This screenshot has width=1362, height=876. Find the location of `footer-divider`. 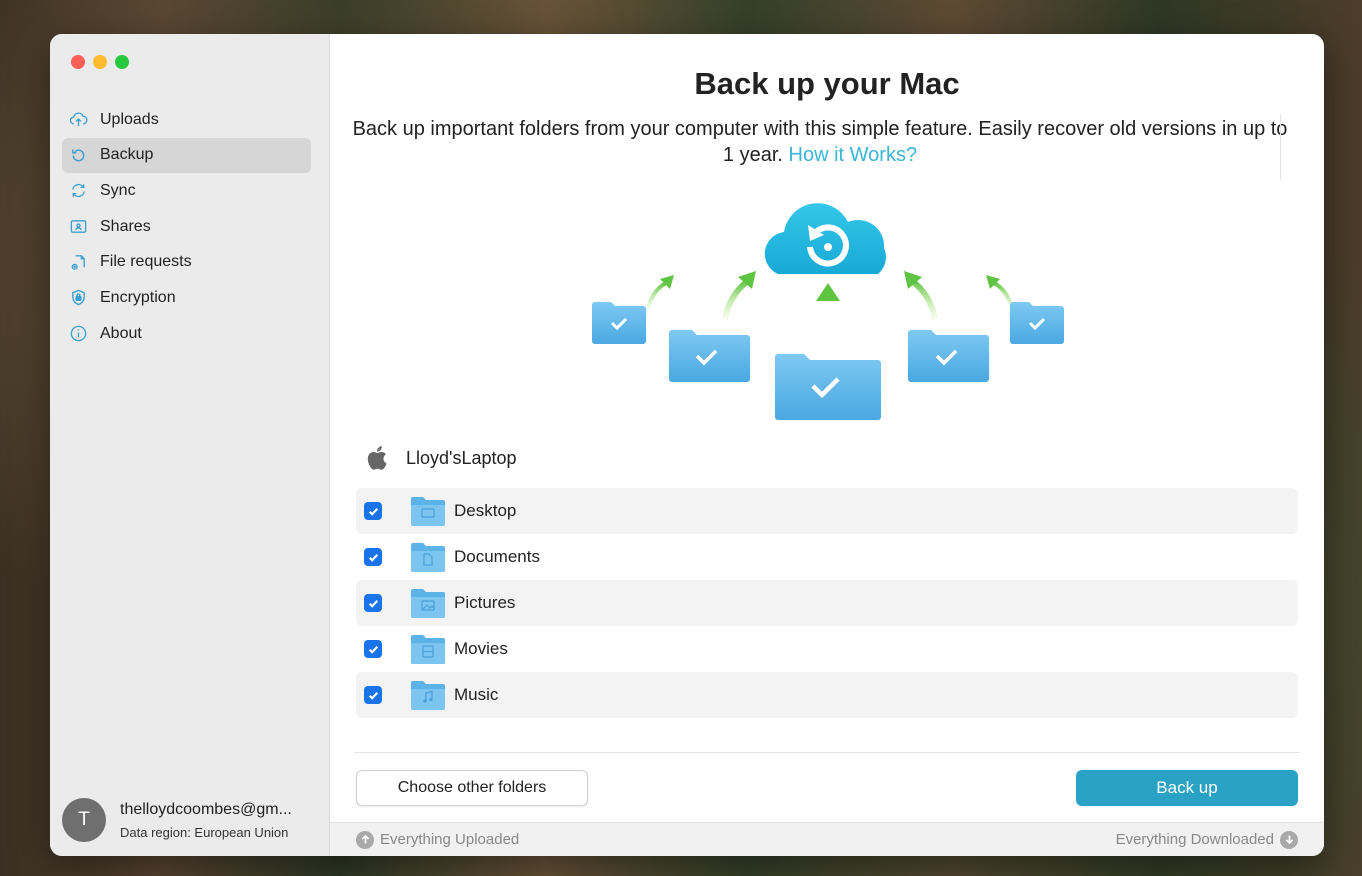

footer-divider is located at coordinates (827, 752).